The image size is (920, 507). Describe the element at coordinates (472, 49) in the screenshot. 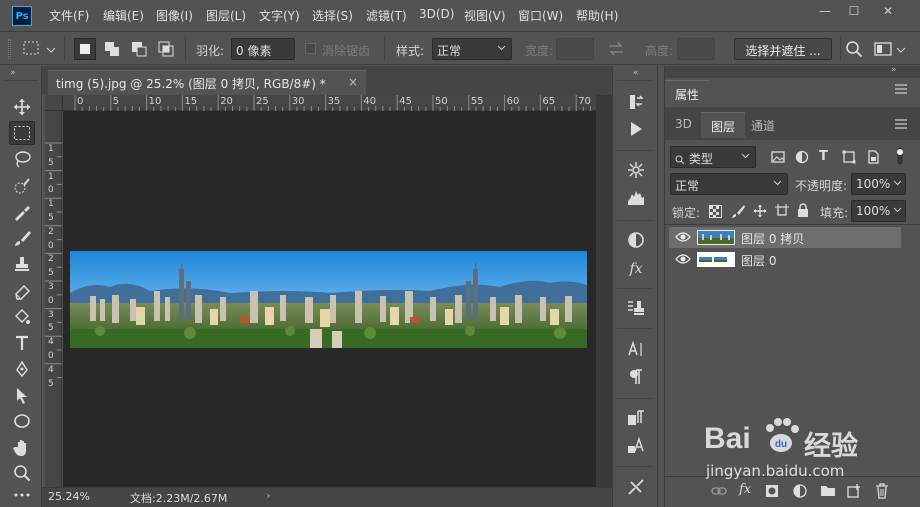

I see `style-select: 正常` at that location.